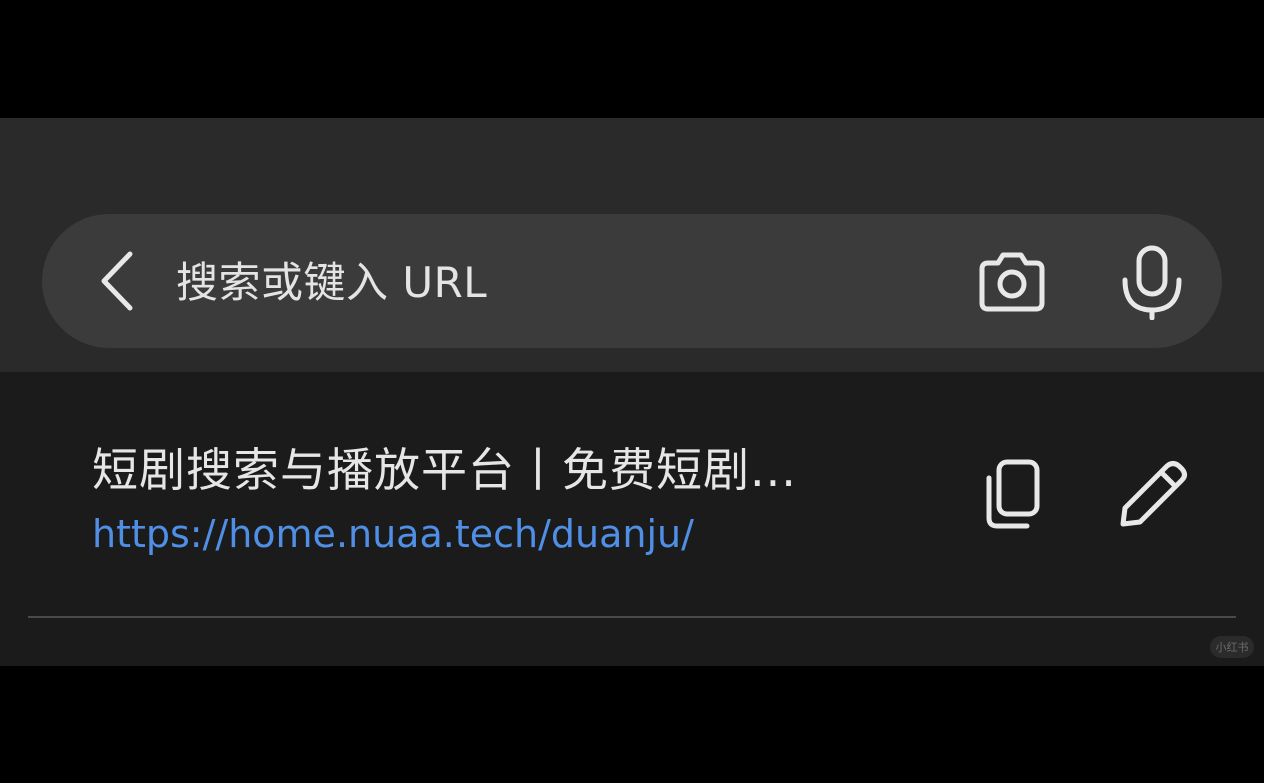  I want to click on camera-button, so click(1012, 282).